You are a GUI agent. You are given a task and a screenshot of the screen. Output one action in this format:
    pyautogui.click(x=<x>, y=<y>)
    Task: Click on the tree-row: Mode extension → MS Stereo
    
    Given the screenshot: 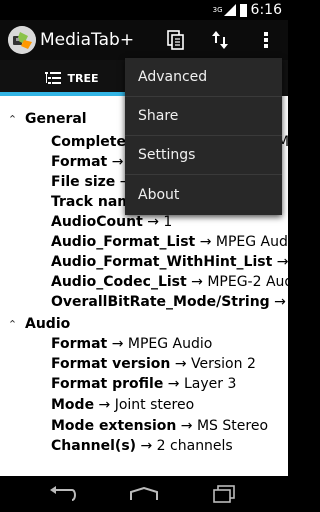 What is the action you would take?
    pyautogui.click(x=160, y=426)
    